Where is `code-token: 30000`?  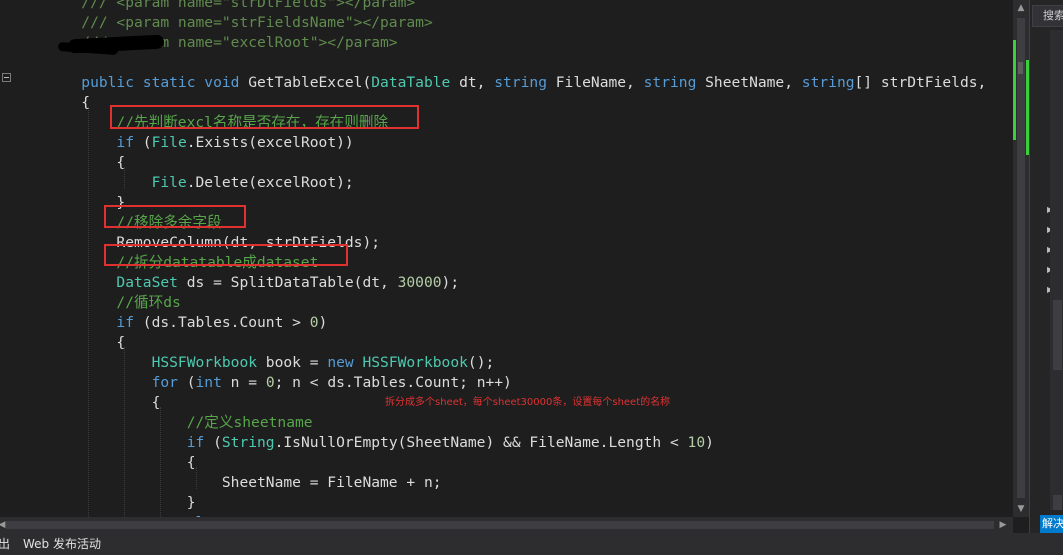 code-token: 30000 is located at coordinates (419, 282).